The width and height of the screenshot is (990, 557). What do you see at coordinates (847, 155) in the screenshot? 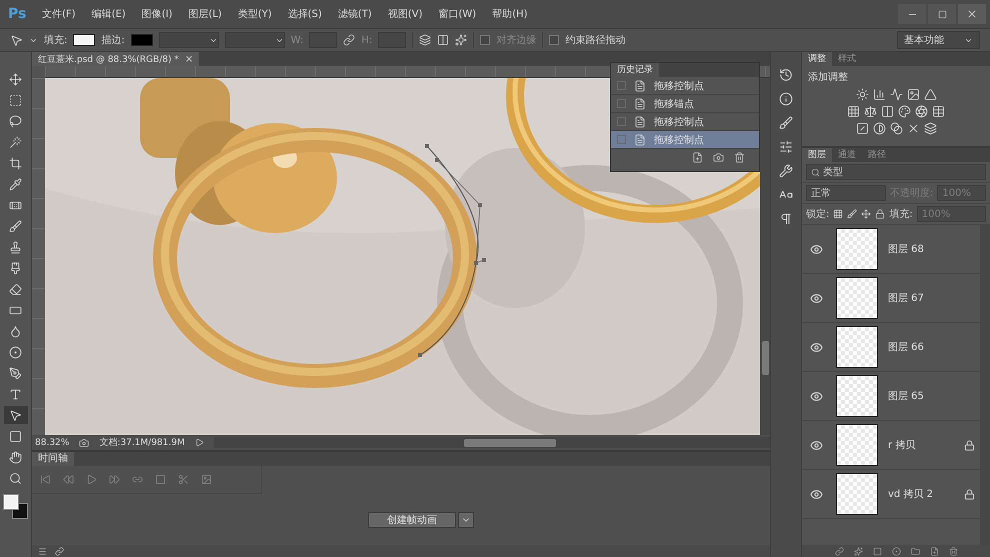
I see `panel-tab: 通道` at bounding box center [847, 155].